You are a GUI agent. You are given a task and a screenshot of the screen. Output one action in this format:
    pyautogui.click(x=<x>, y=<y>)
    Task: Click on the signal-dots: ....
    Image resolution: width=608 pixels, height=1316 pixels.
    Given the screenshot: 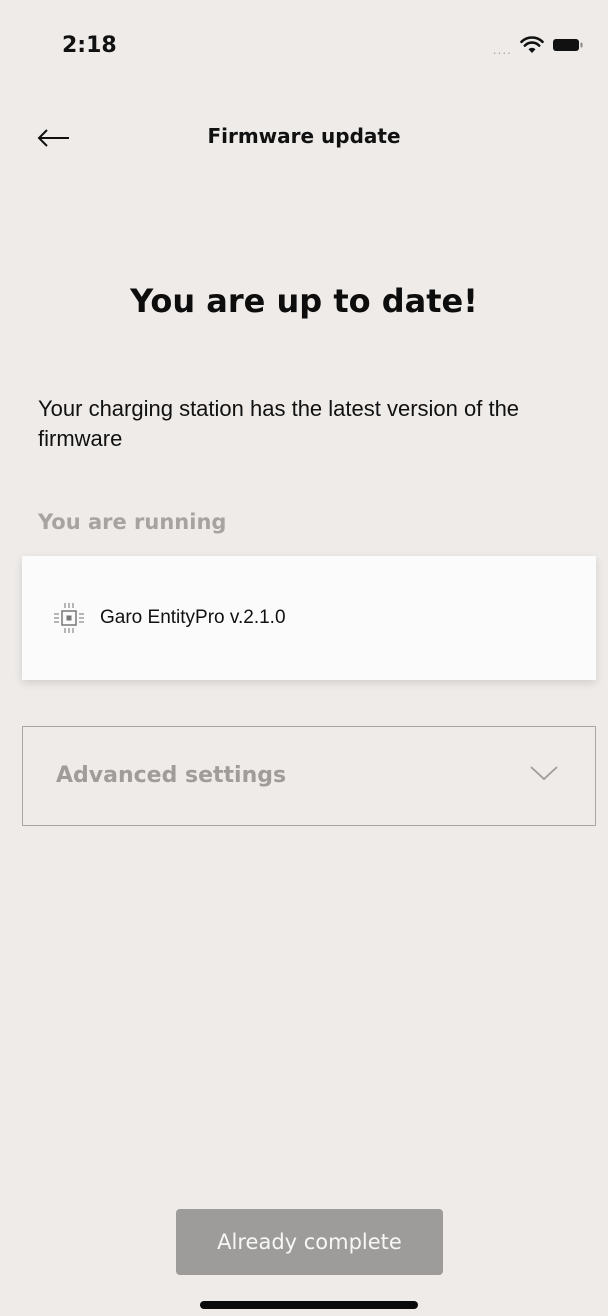 What is the action you would take?
    pyautogui.click(x=502, y=50)
    